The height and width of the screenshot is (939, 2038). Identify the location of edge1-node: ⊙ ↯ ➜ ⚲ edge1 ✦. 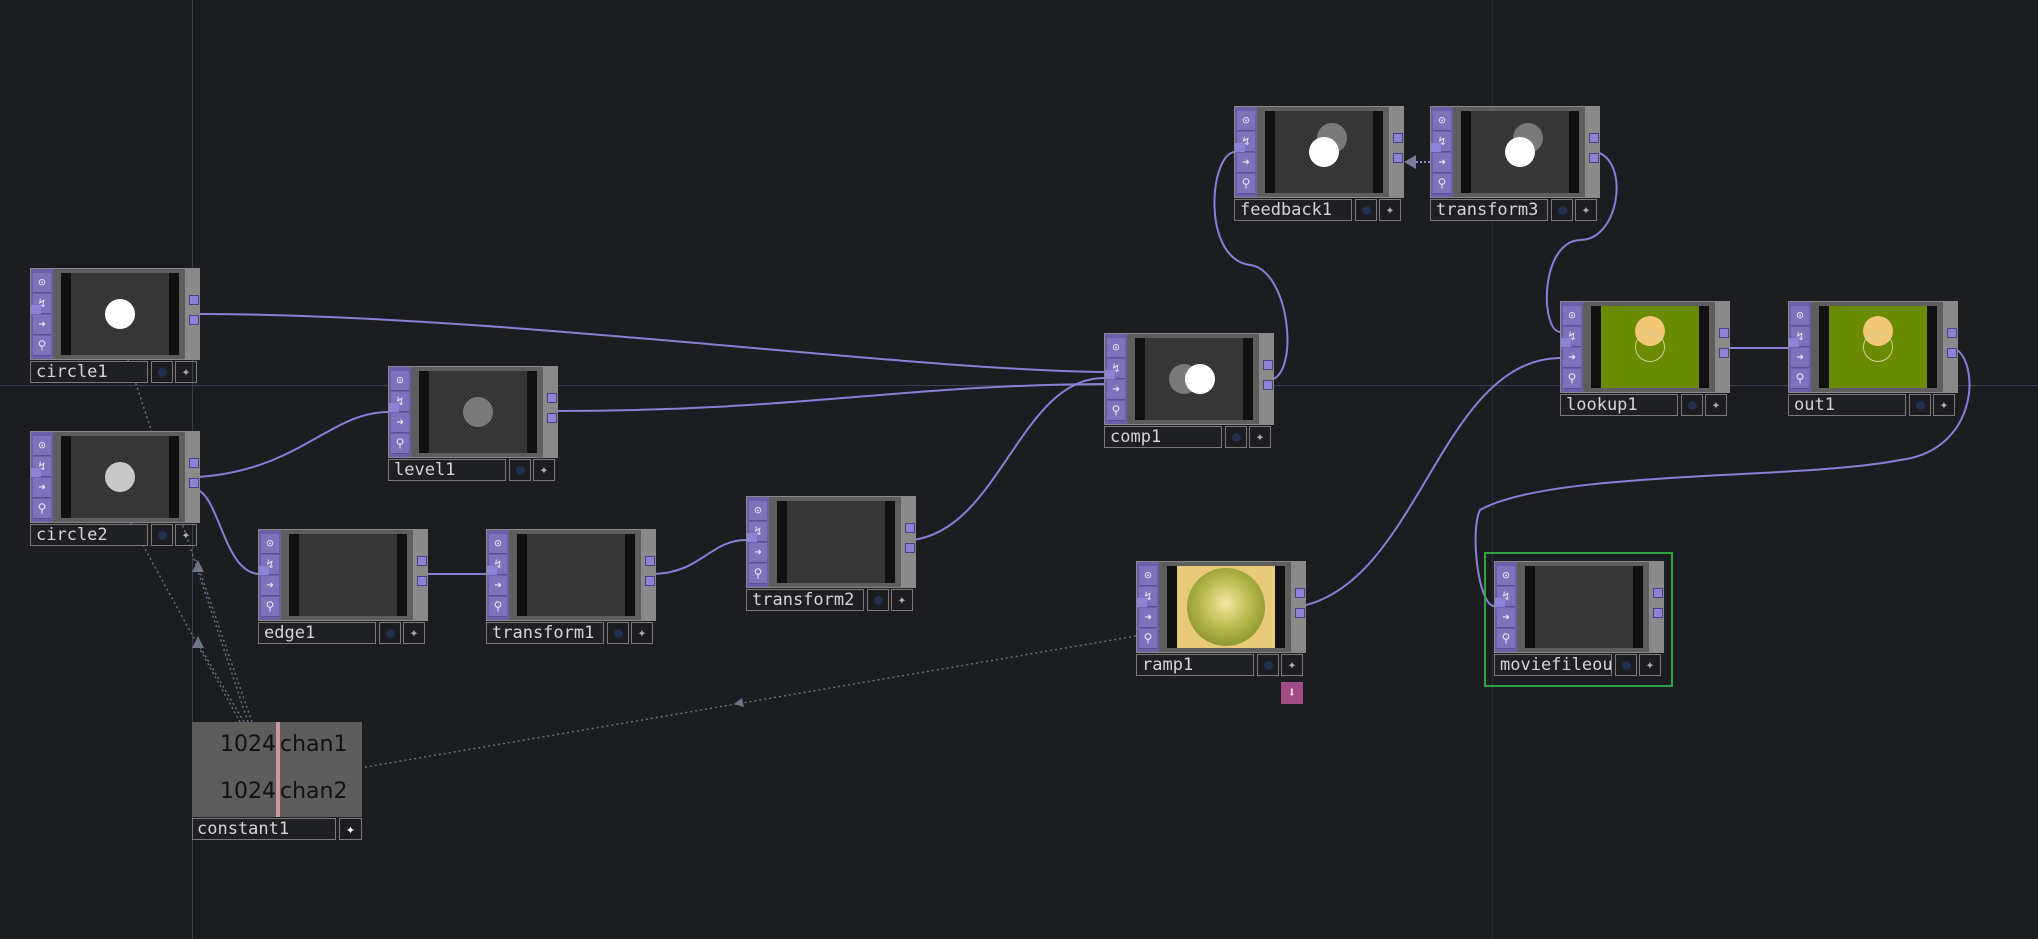
(343, 588).